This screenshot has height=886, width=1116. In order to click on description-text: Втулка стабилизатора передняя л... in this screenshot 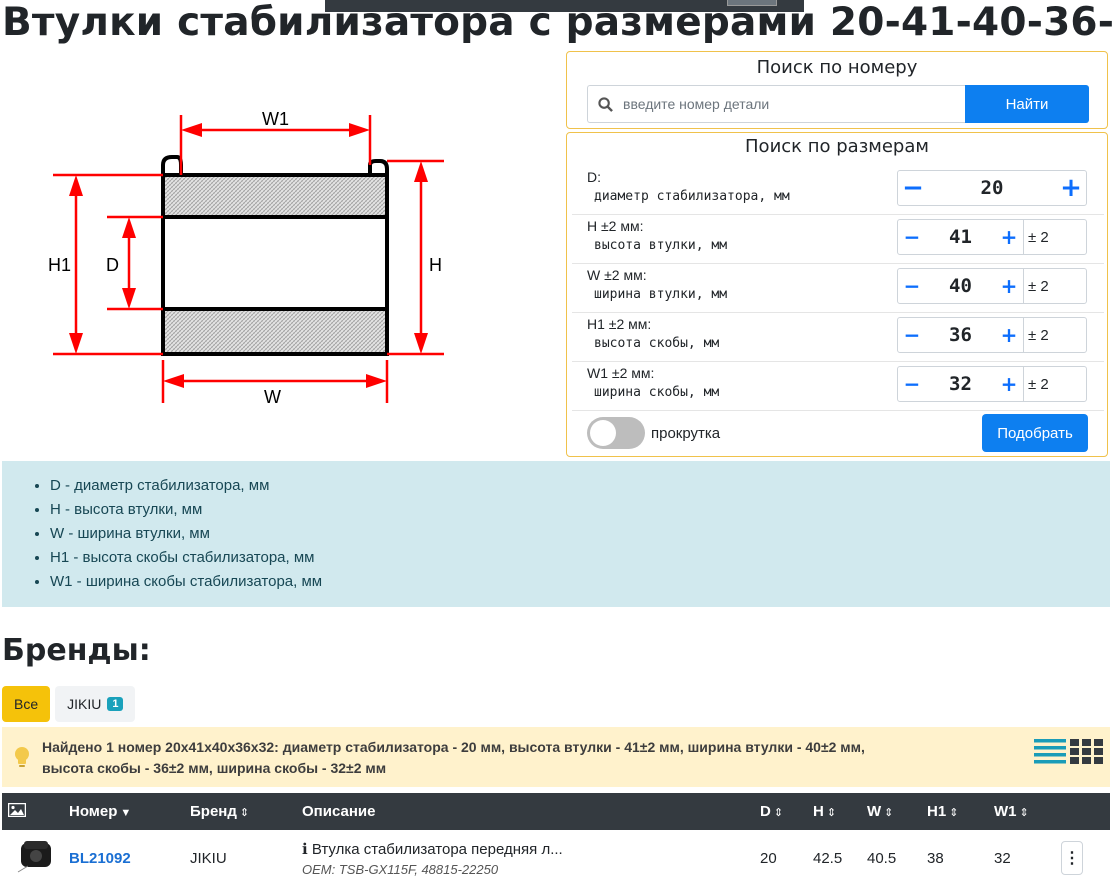, I will do `click(437, 849)`.